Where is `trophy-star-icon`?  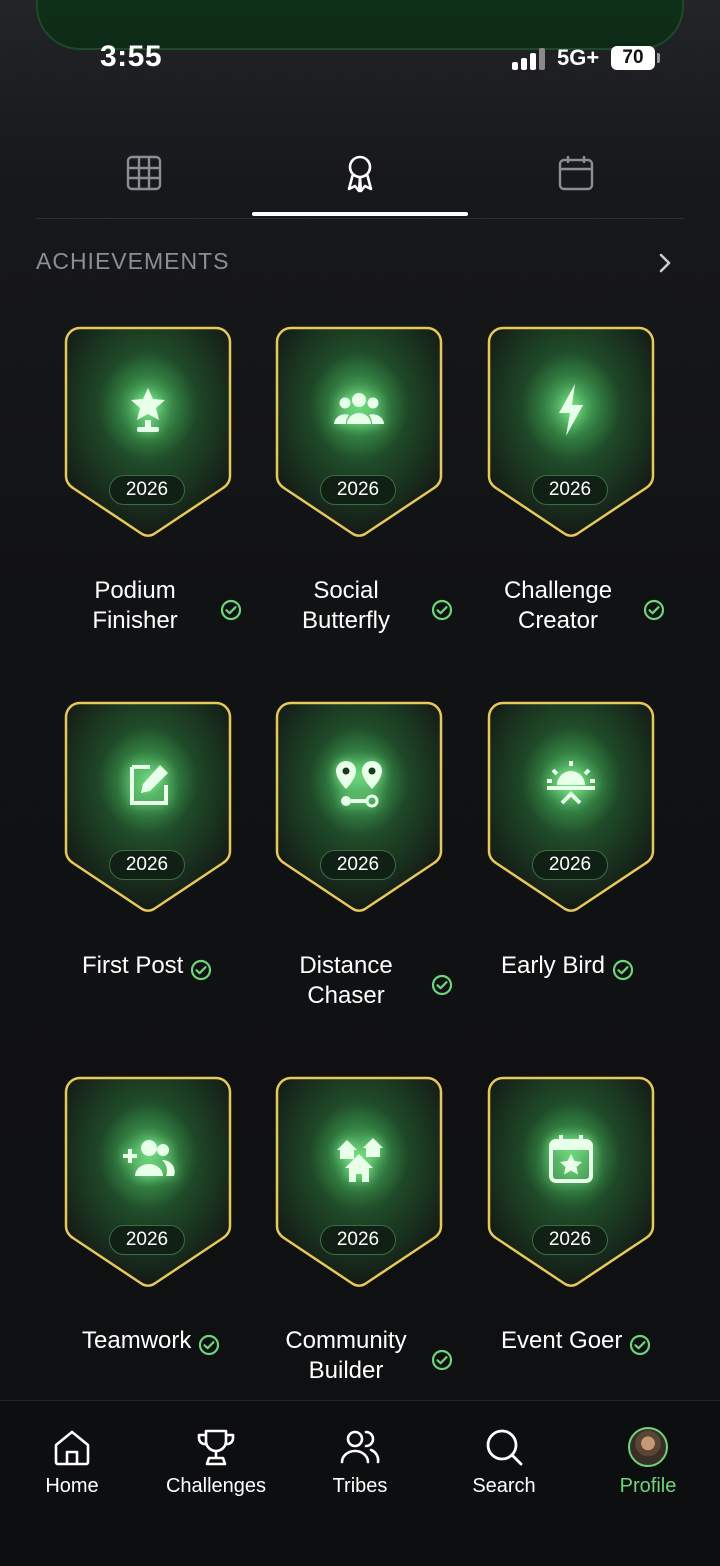 trophy-star-icon is located at coordinates (148, 410).